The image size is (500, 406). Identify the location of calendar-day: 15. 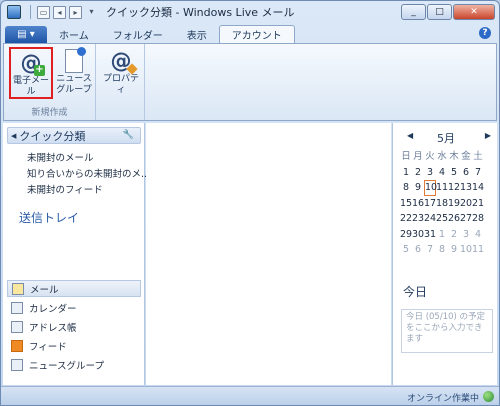
(406, 204).